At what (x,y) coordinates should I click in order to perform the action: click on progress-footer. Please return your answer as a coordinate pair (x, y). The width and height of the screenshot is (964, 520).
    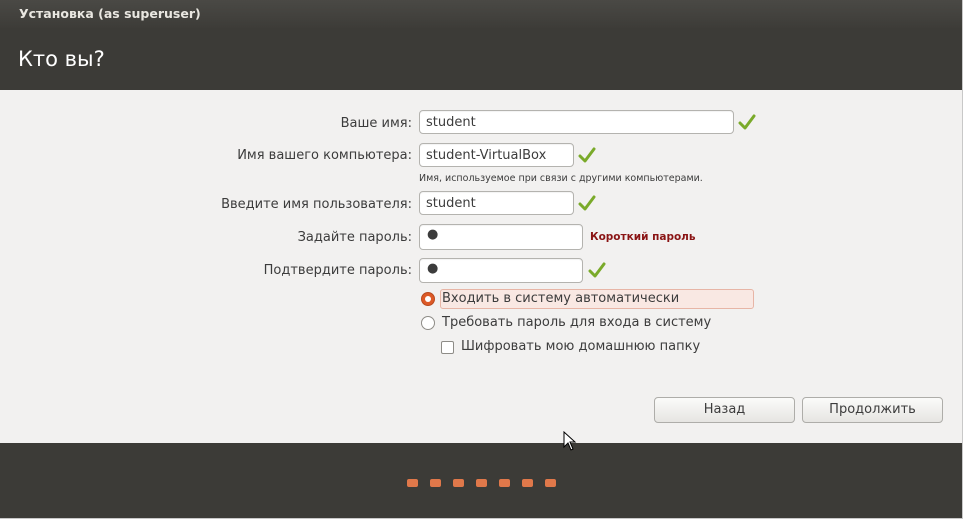
    Looking at the image, I should click on (481, 480).